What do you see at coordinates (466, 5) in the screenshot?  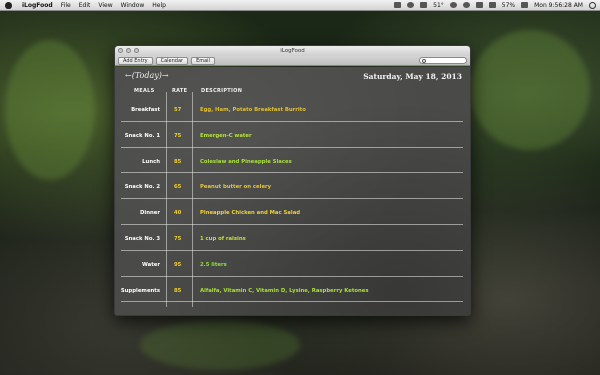 I see `bluetooth-icon` at bounding box center [466, 5].